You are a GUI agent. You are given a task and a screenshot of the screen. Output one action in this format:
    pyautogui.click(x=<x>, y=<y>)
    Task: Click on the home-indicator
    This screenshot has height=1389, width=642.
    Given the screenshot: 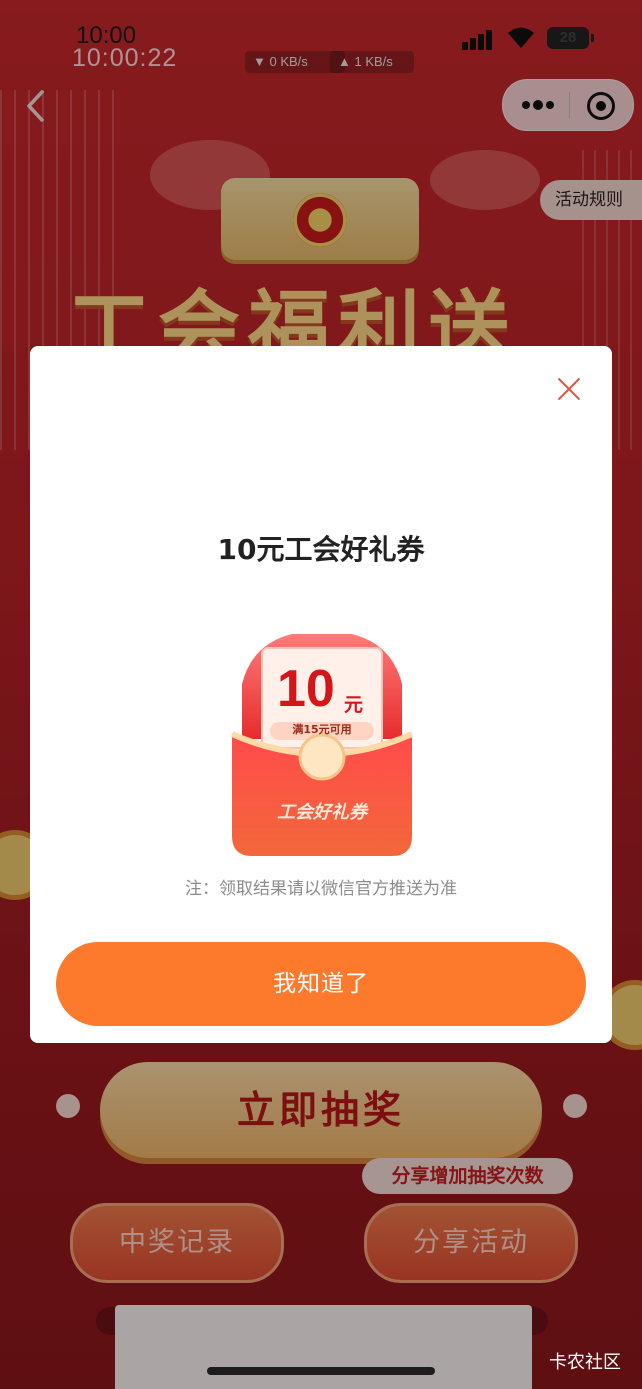 What is the action you would take?
    pyautogui.click(x=321, y=1371)
    